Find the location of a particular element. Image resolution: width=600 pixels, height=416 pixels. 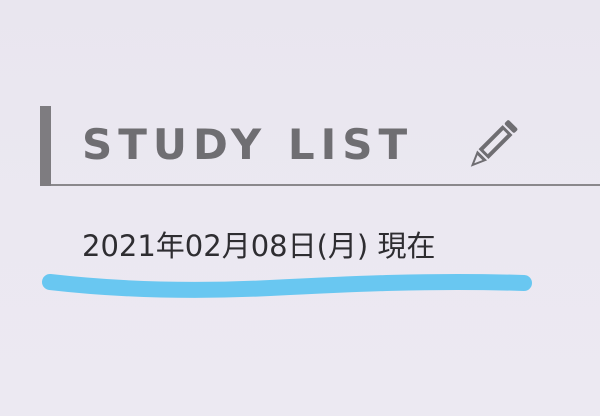

heading-accent-bar is located at coordinates (45, 146).